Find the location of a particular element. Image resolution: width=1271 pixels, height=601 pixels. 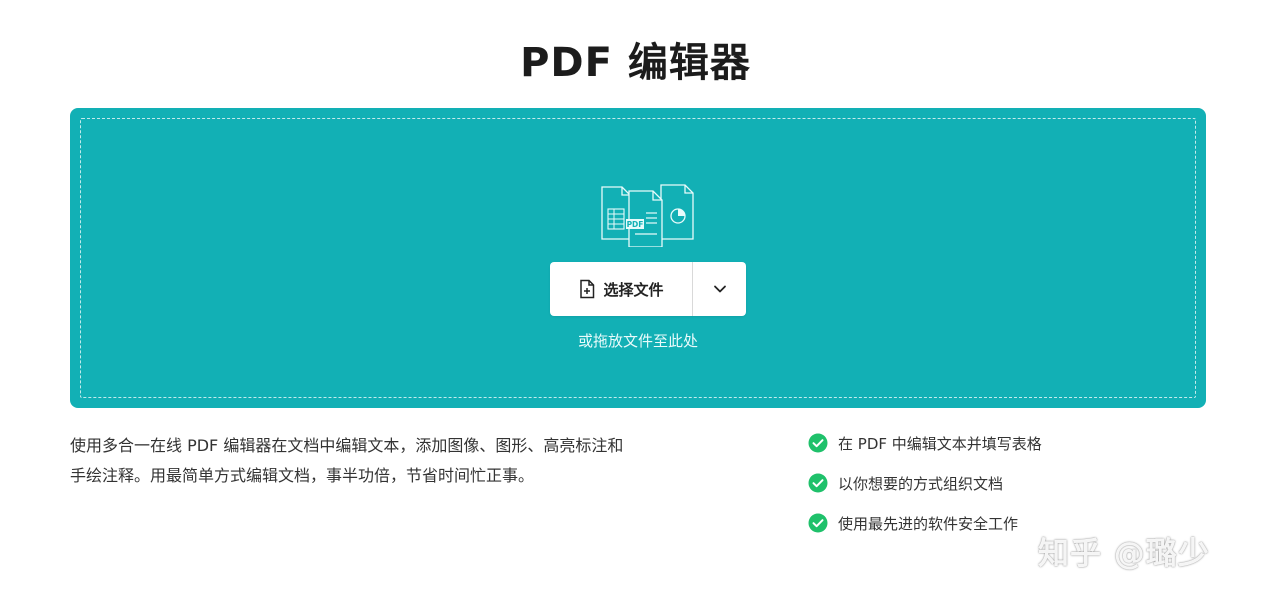

drop-hint-text: 或拖放文件至此处 is located at coordinates (637, 341).